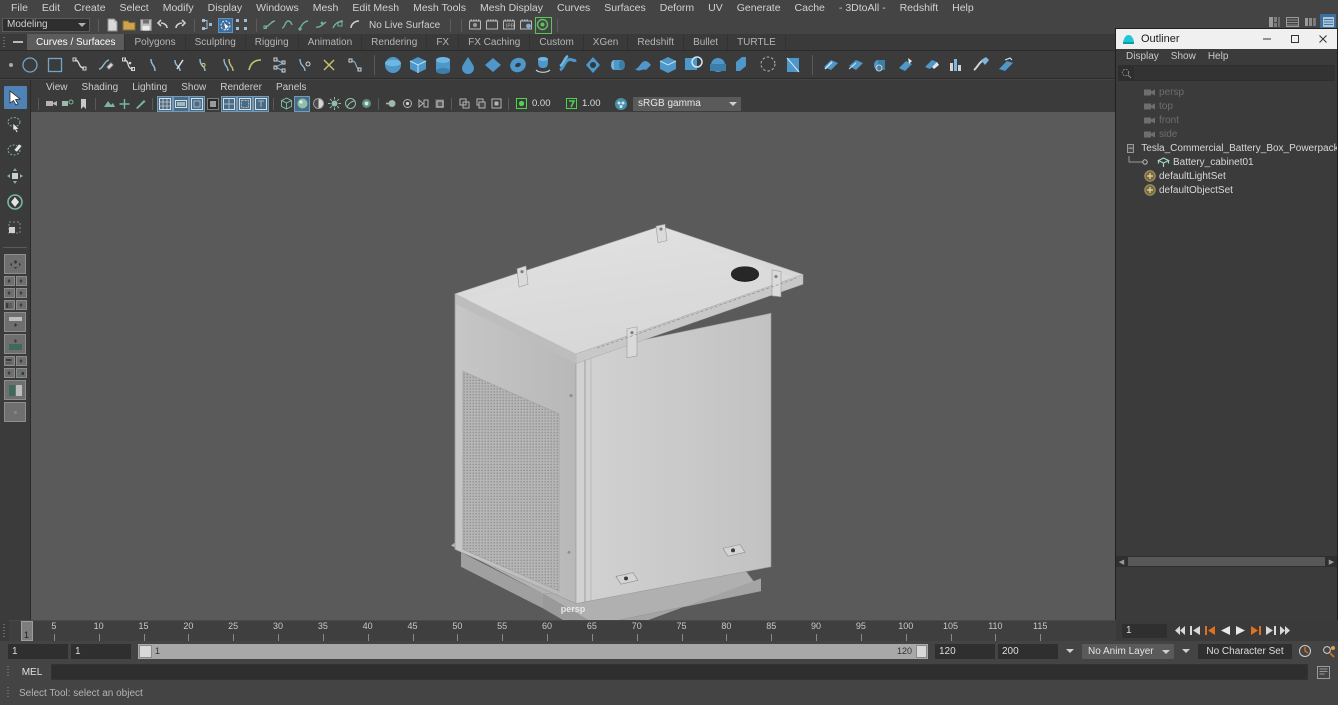 This screenshot has height=705, width=1338. What do you see at coordinates (495, 42) in the screenshot?
I see `shelf-tab-fx-caching: FX Caching` at bounding box center [495, 42].